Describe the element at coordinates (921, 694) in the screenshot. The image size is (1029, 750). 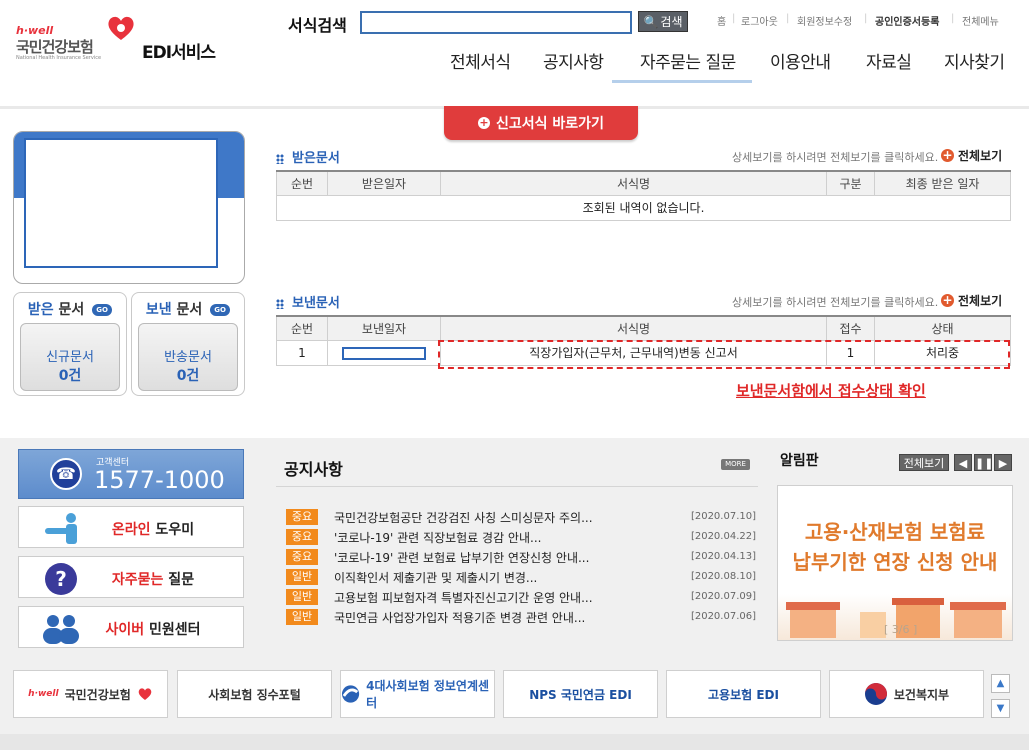
I see `banner-label: 보건복지부` at that location.